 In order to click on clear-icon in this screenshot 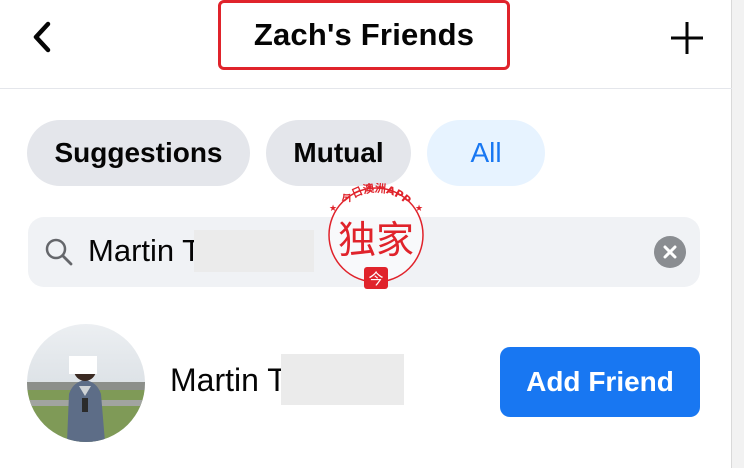, I will do `click(670, 252)`.